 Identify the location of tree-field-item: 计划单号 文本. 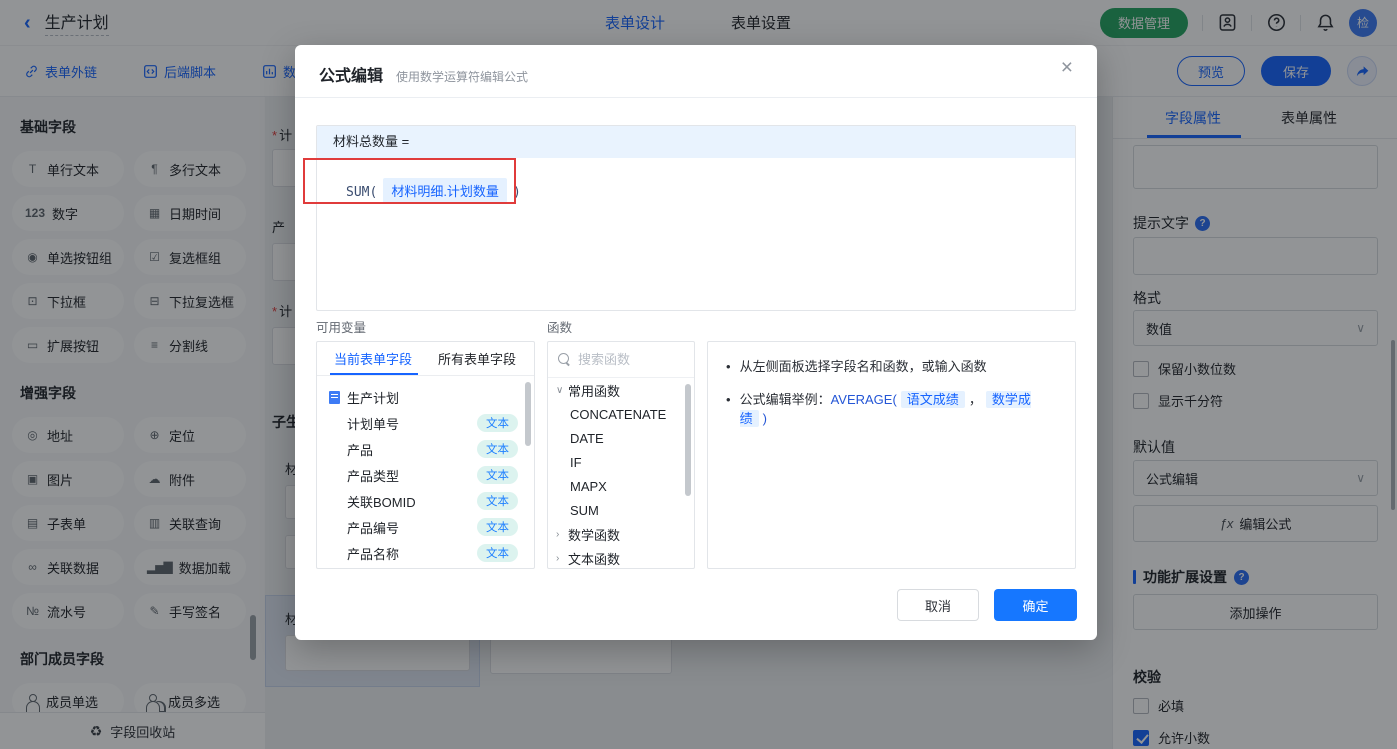
(425, 423).